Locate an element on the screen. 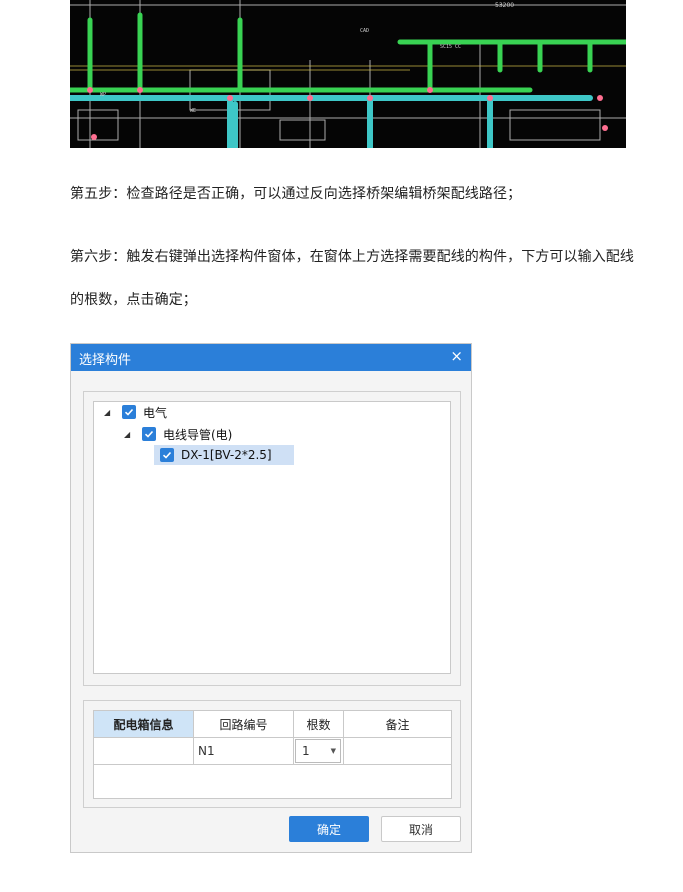 The height and width of the screenshot is (892, 683). tree-node-wire-conduit: ◢ 电线导管(电) is located at coordinates (178, 434).